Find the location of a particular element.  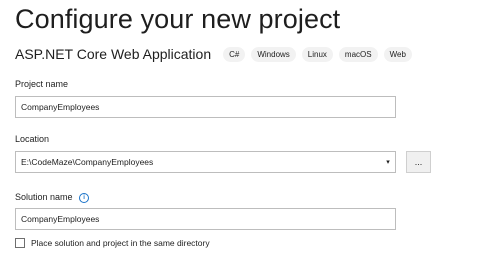

info-icon: i is located at coordinates (84, 197).